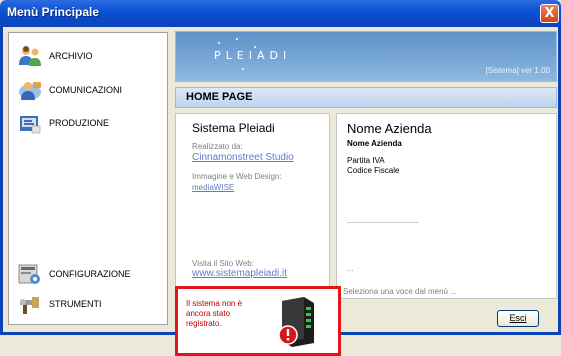  I want to click on sidebar-item-comunicazioni: COMUNICAZIONI, so click(92, 90).